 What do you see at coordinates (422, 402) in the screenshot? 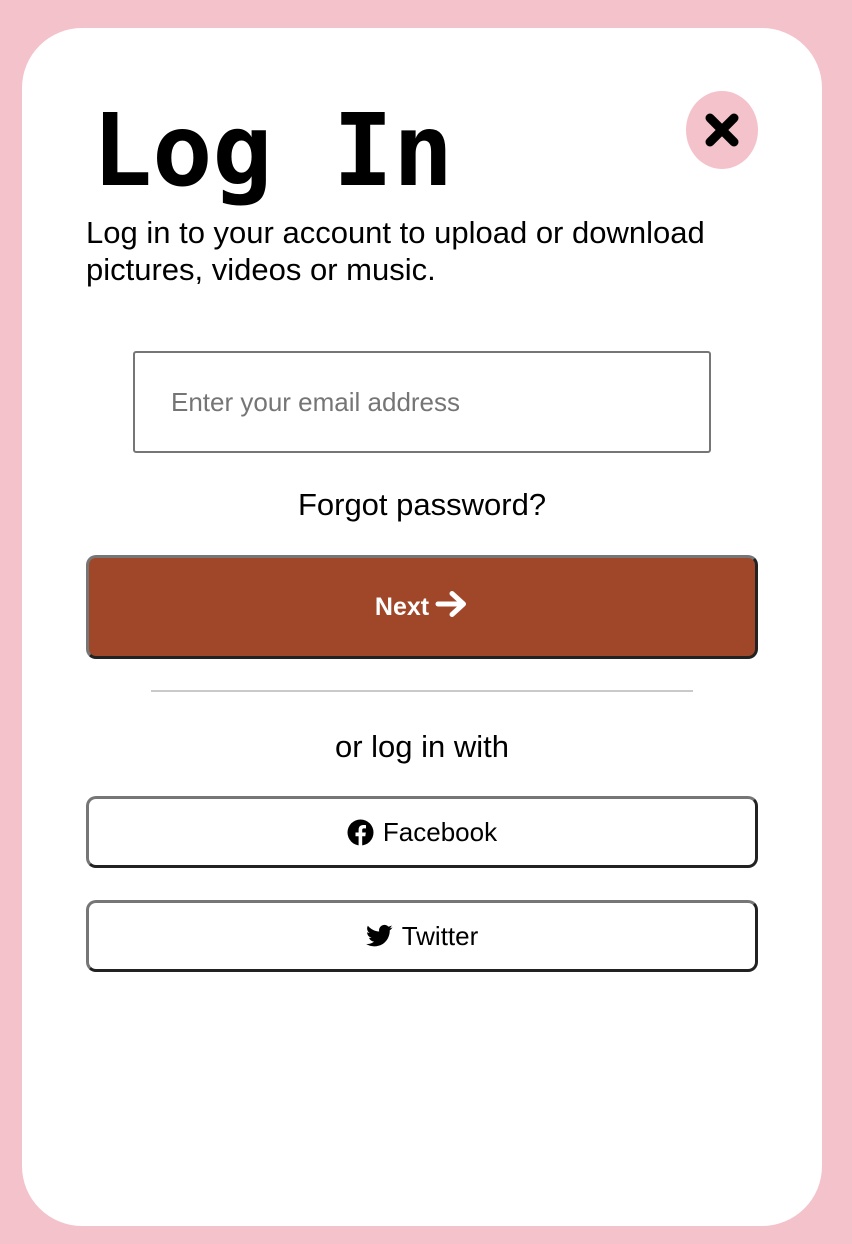
I see `email-field` at bounding box center [422, 402].